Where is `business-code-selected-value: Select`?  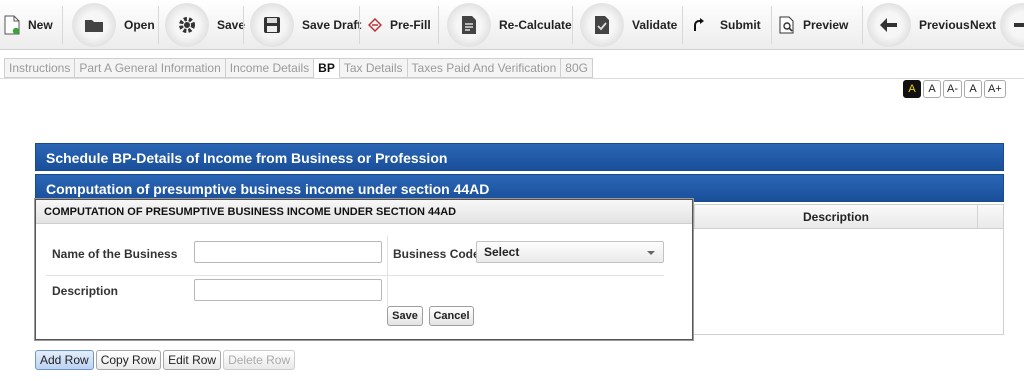 business-code-selected-value: Select is located at coordinates (502, 252).